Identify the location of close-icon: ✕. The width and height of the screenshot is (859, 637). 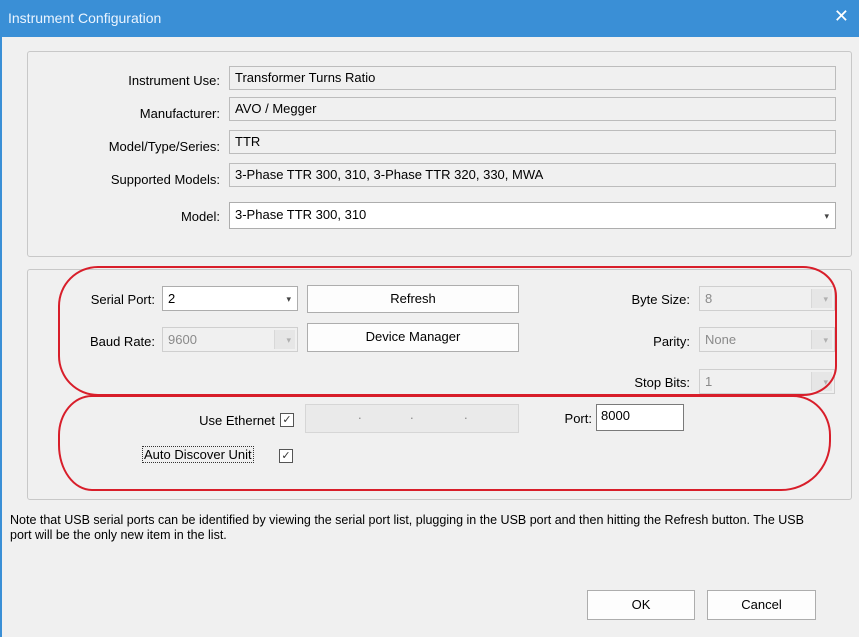
(841, 16).